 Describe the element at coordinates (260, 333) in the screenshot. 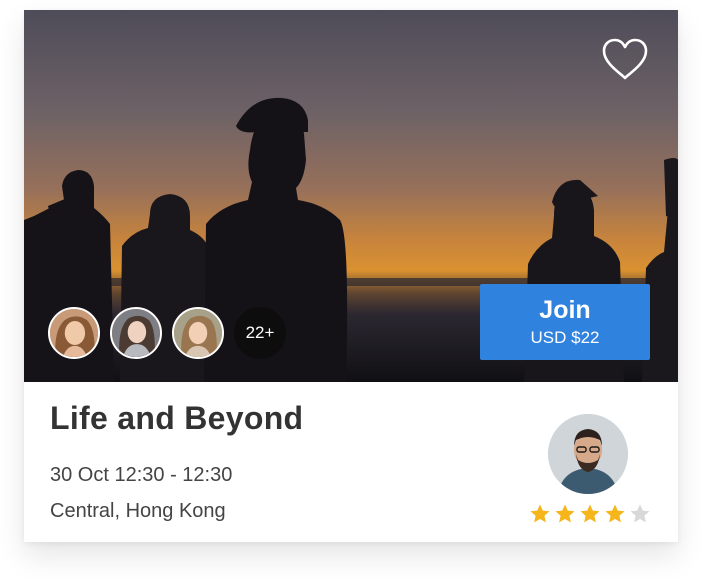

I see `more-attendees-badge: 22+` at that location.